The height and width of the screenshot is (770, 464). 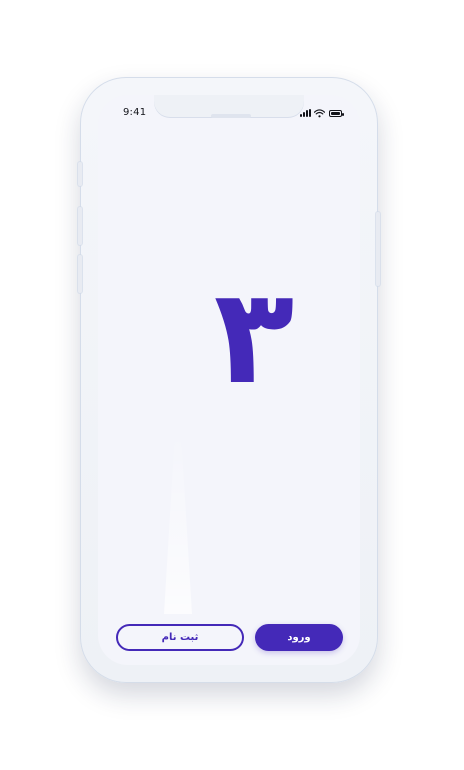 I want to click on volume-down-button, so click(x=80, y=274).